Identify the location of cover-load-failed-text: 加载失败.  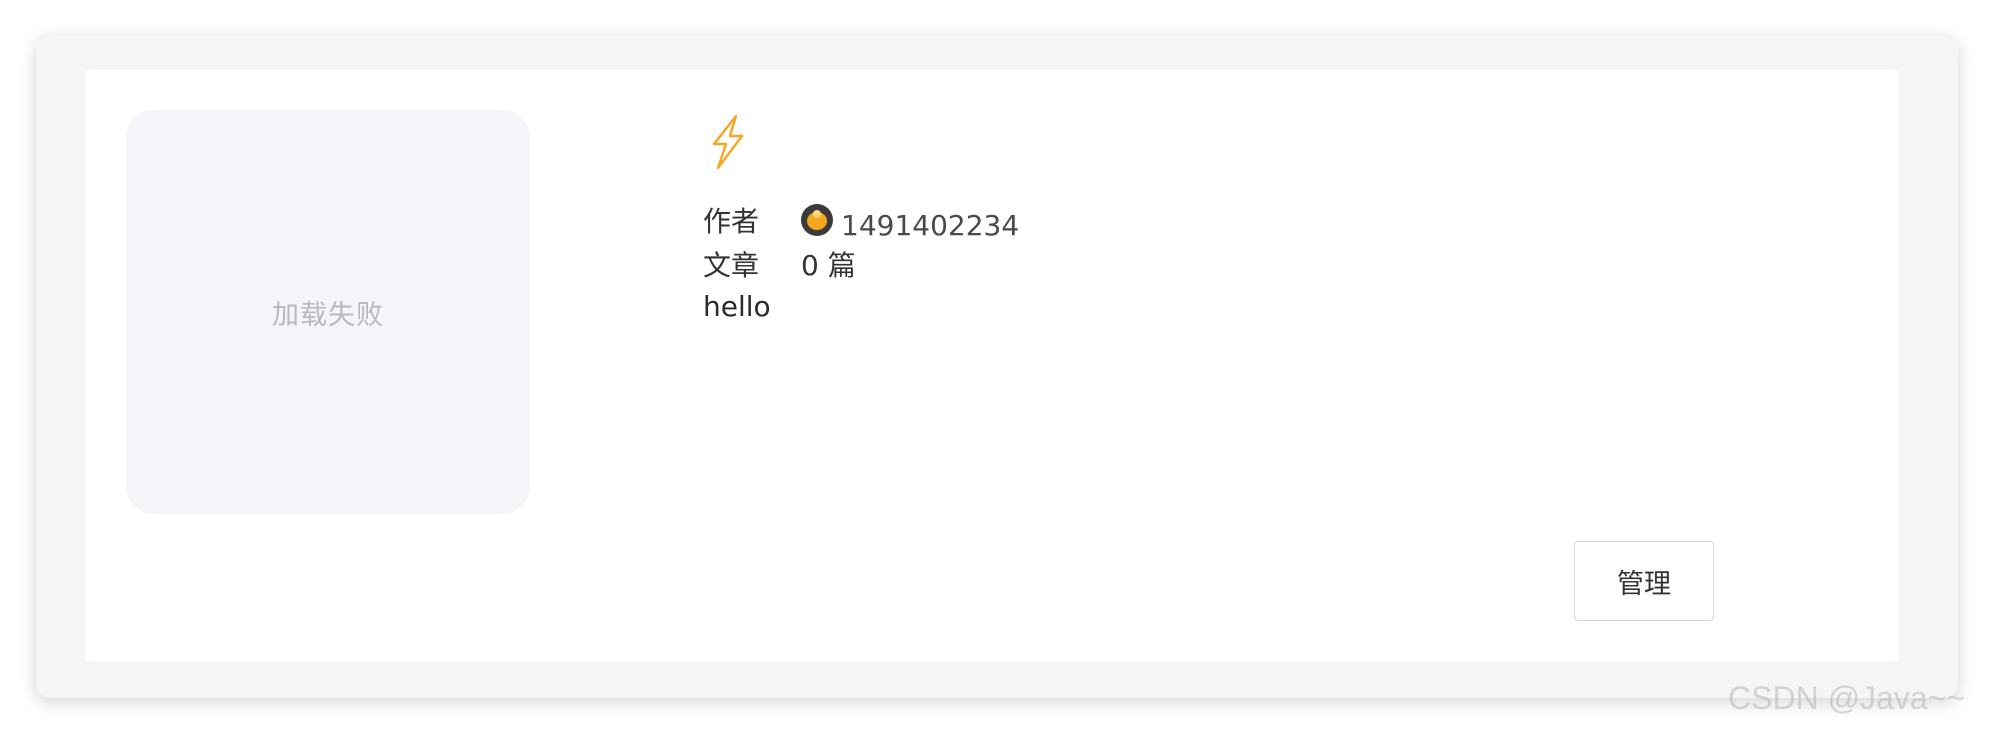
(328, 315).